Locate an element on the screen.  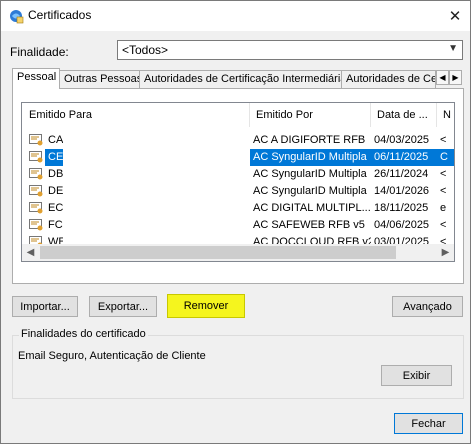
window-title: Certificados is located at coordinates (60, 15).